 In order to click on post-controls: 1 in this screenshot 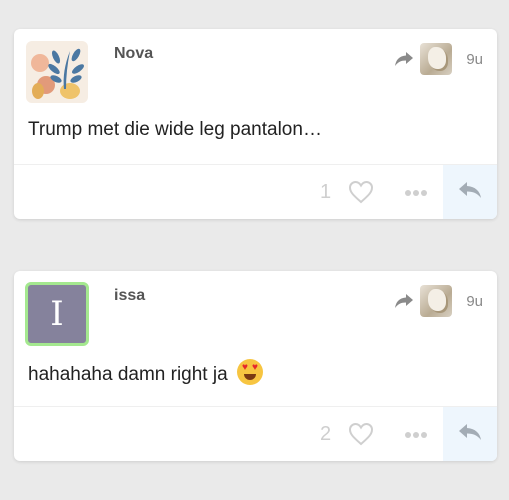, I will do `click(255, 191)`.